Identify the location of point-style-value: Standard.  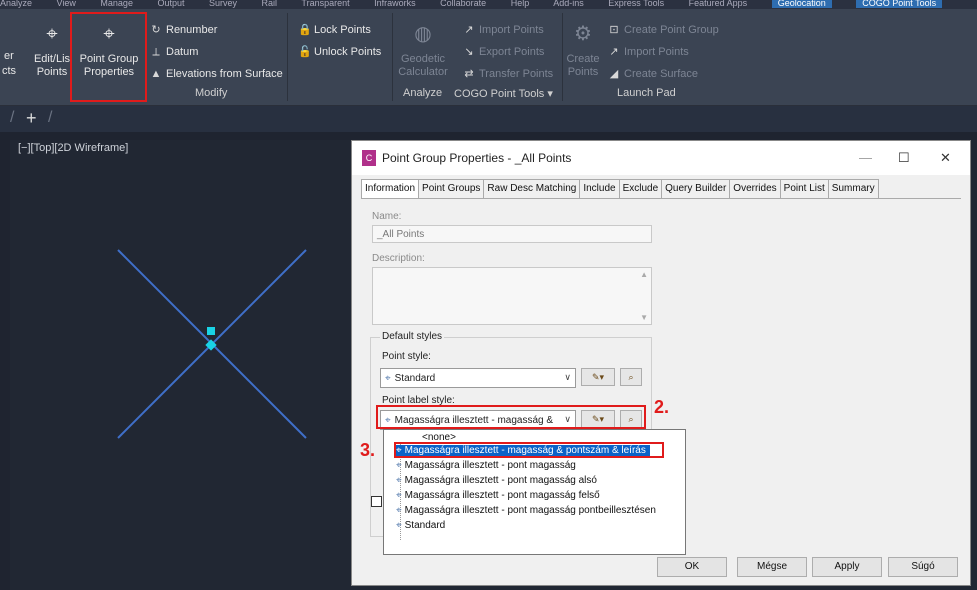
(415, 378).